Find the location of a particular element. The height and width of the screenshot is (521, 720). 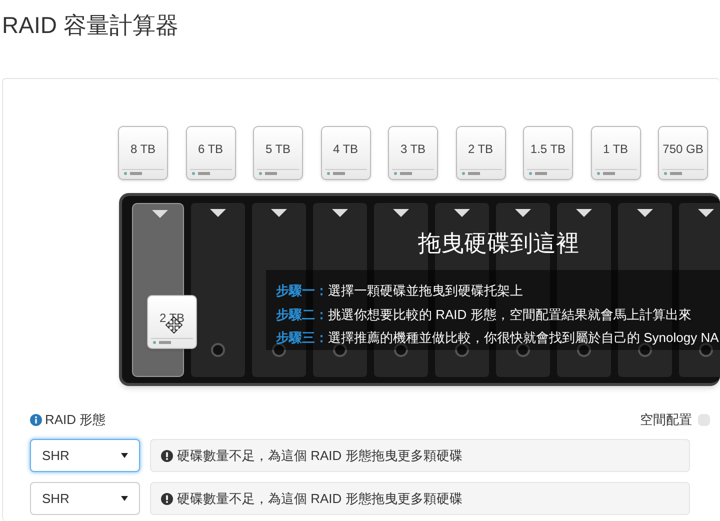

hard-drive: 1.5 TB is located at coordinates (548, 153).